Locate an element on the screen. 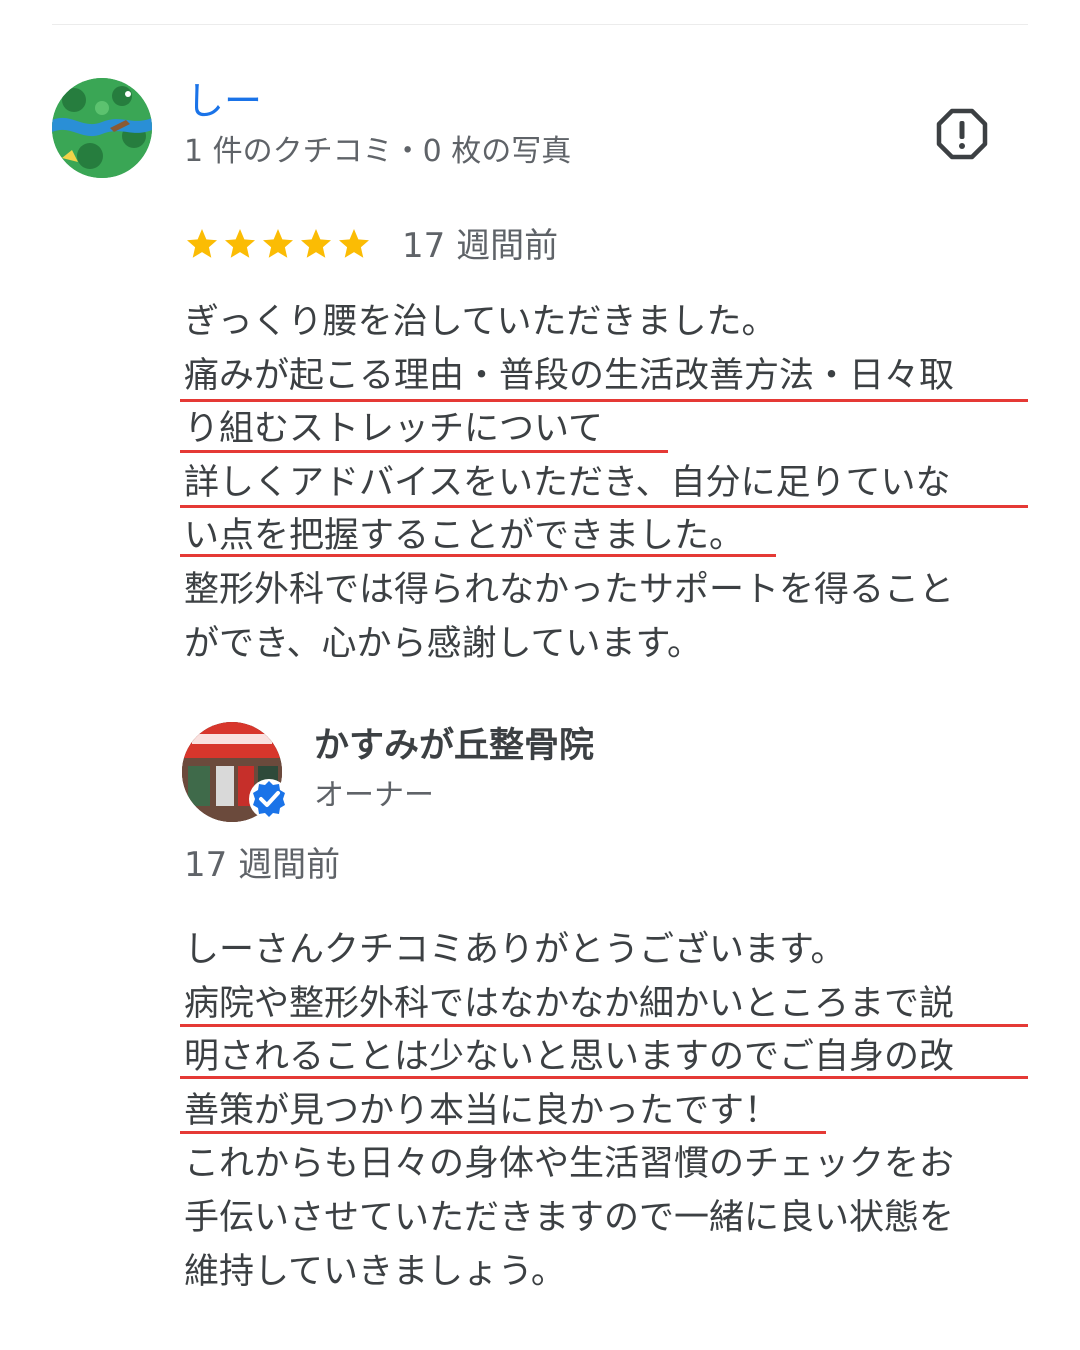 The width and height of the screenshot is (1080, 1350). reviewer-name: しー is located at coordinates (224, 101).